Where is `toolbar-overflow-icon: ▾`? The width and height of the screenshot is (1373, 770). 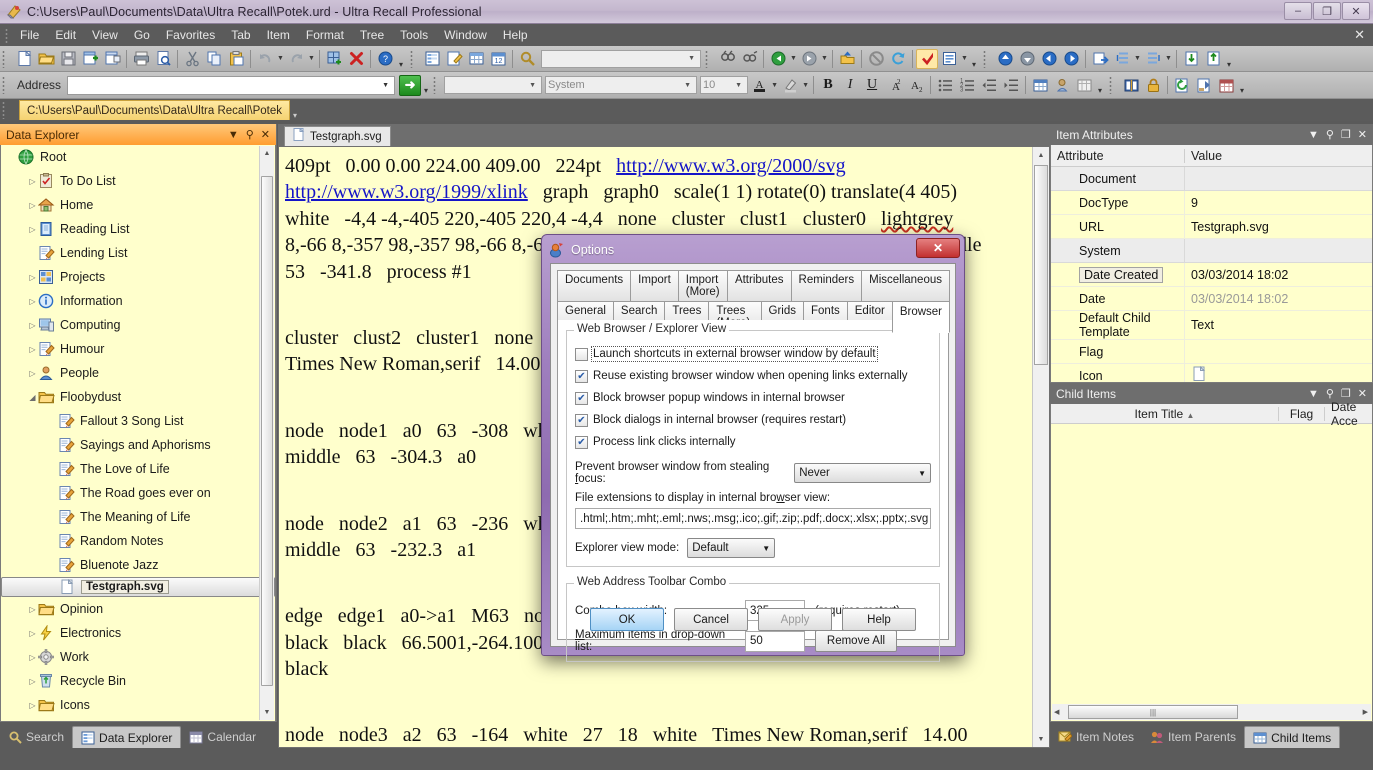
toolbar-overflow-icon: ▾ is located at coordinates (426, 85).